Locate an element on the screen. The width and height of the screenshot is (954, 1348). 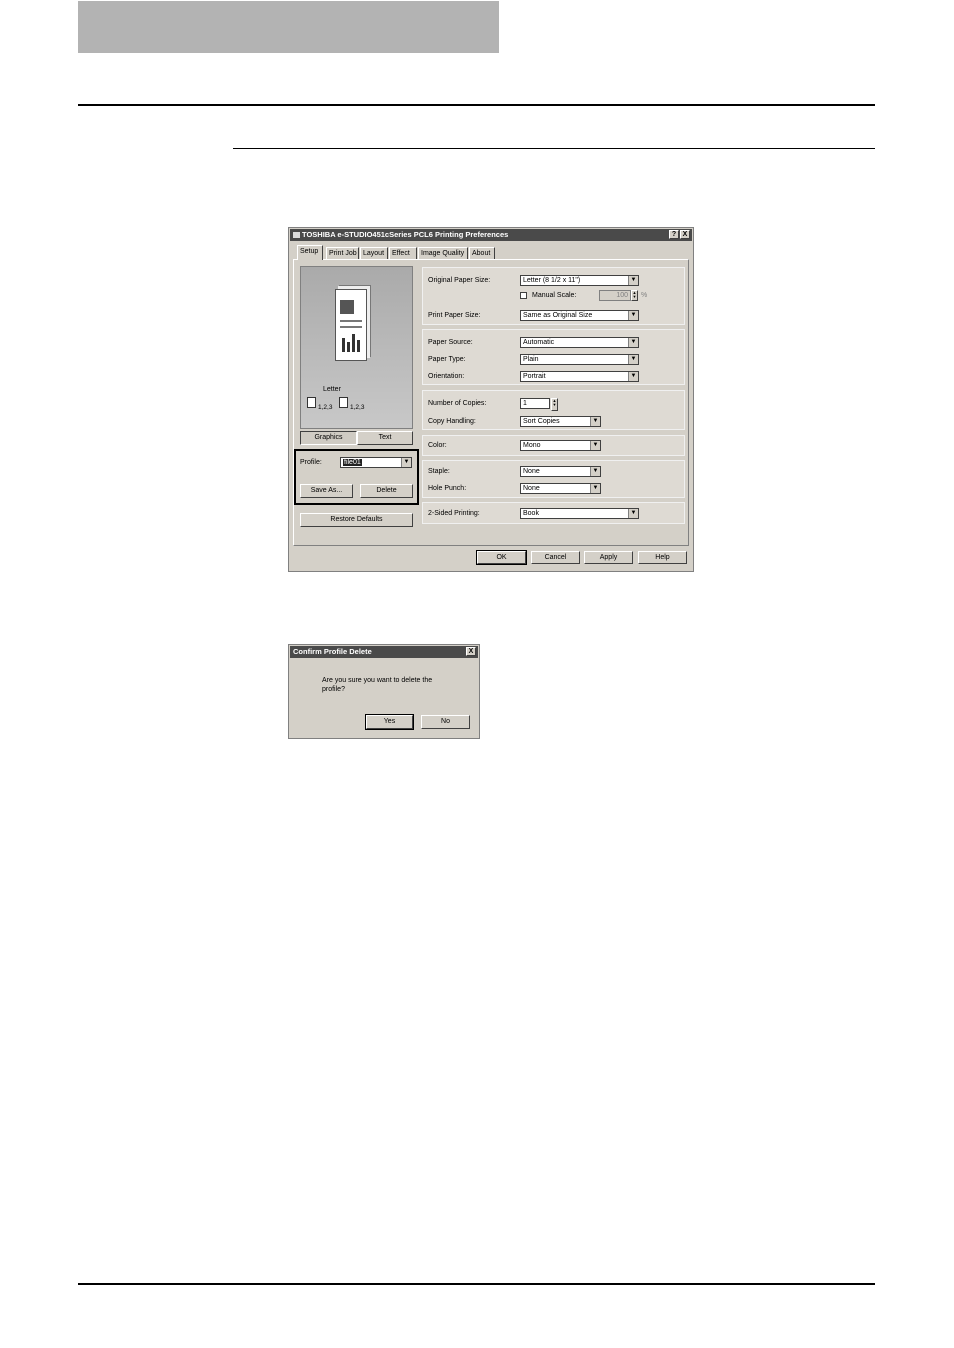
confirm-titlebar: Confirm Profile Delete X is located at coordinates (384, 652).